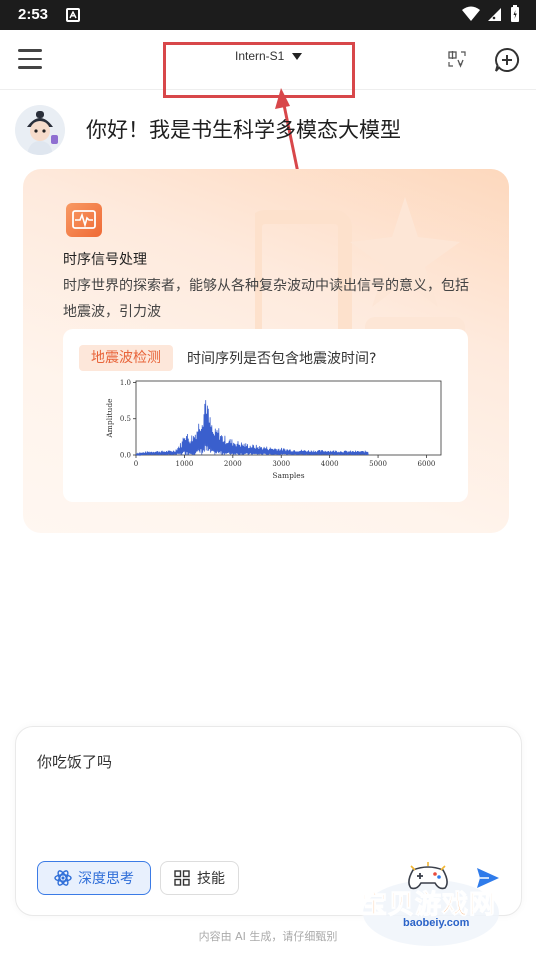 The image size is (536, 954). Describe the element at coordinates (40, 130) in the screenshot. I see `avatar` at that location.